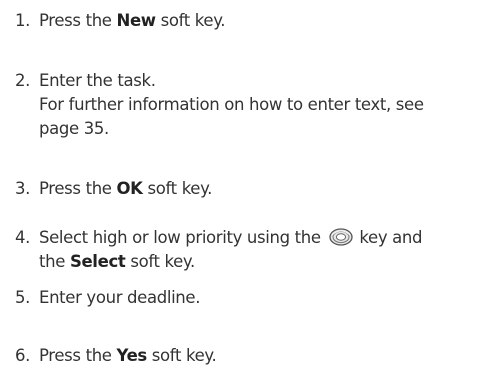 The width and height of the screenshot is (487, 368). I want to click on soft-key-name: OK, so click(129, 188).